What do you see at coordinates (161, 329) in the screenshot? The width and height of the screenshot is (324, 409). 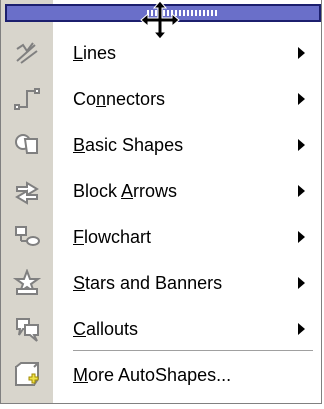 I see `menu-item-callouts: Callouts` at bounding box center [161, 329].